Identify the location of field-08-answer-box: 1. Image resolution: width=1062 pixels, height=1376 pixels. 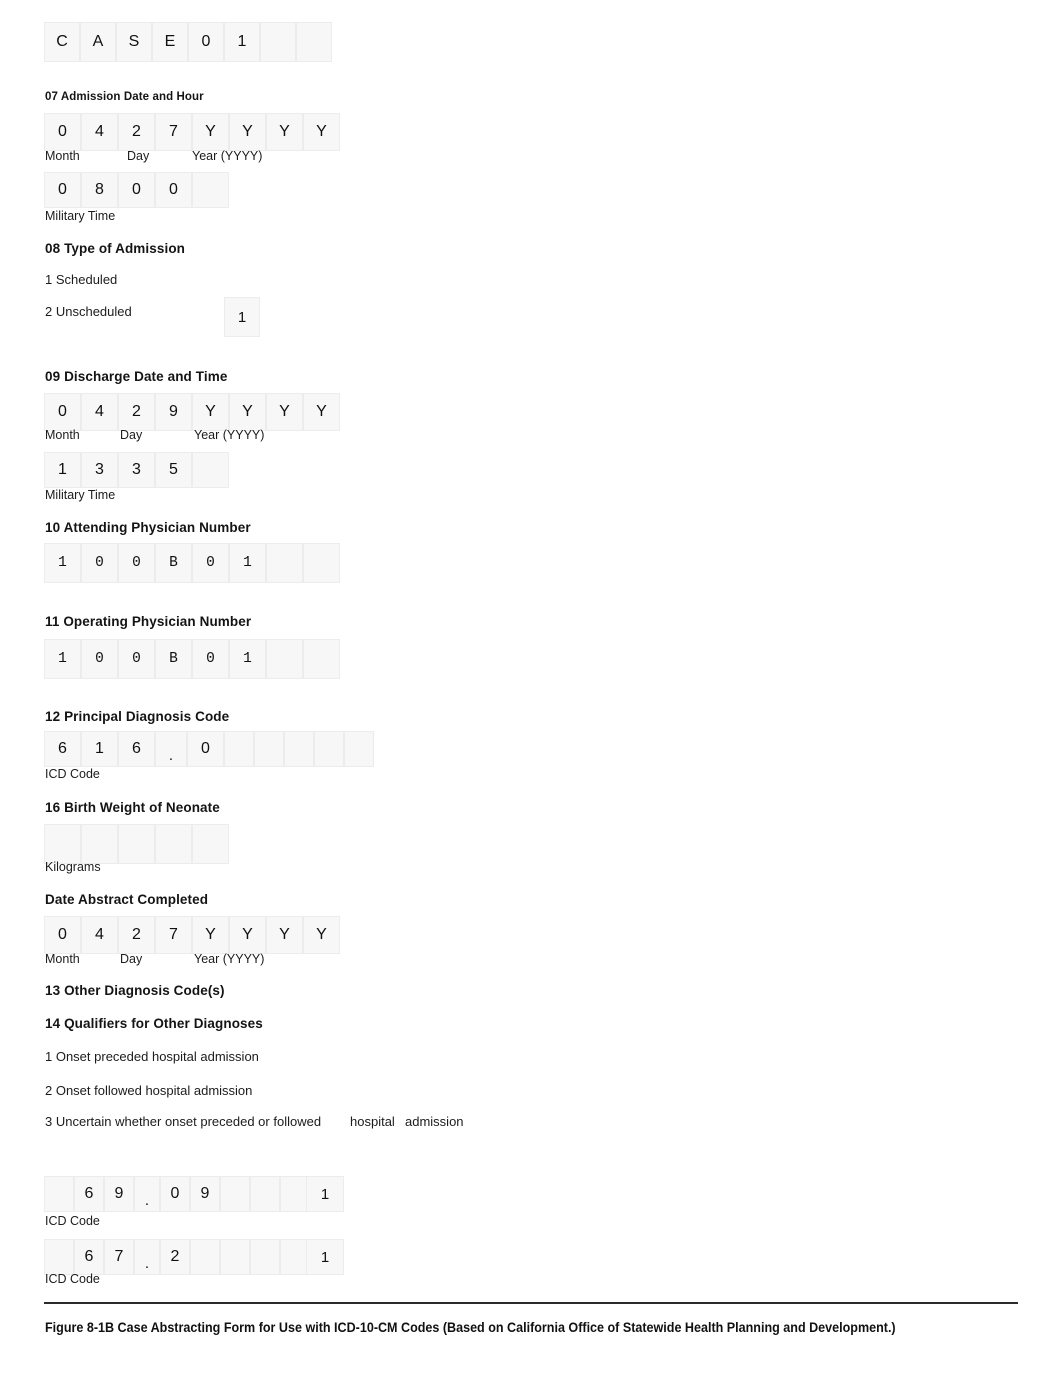
(242, 317).